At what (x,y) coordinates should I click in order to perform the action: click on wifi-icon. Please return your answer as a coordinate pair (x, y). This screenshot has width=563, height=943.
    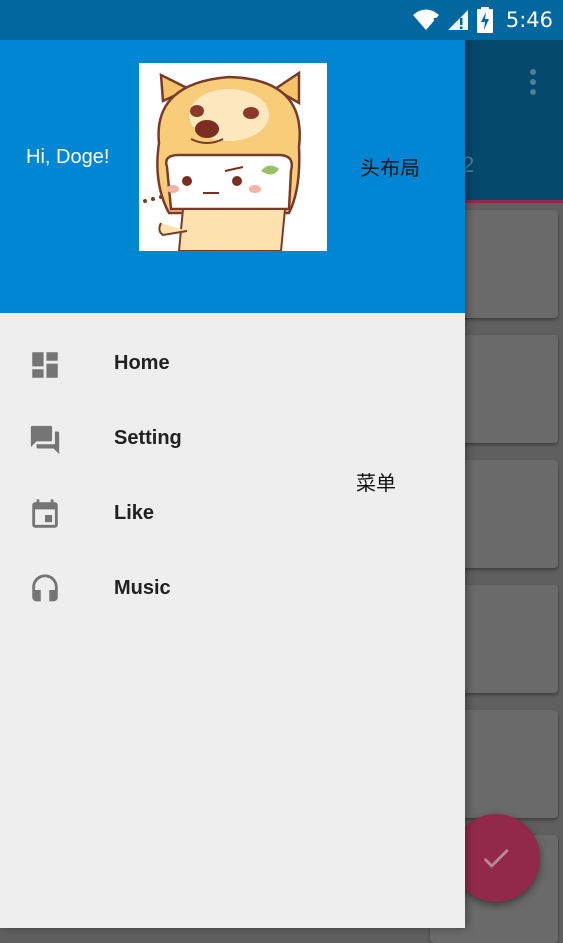
    Looking at the image, I should click on (425, 20).